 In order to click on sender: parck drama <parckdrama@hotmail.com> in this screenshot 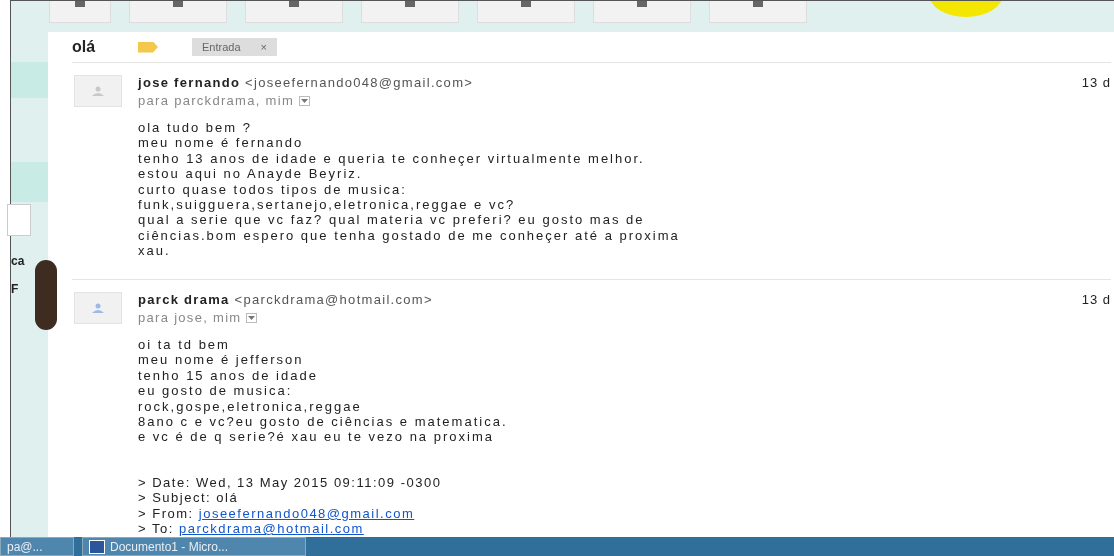, I will do `click(285, 299)`.